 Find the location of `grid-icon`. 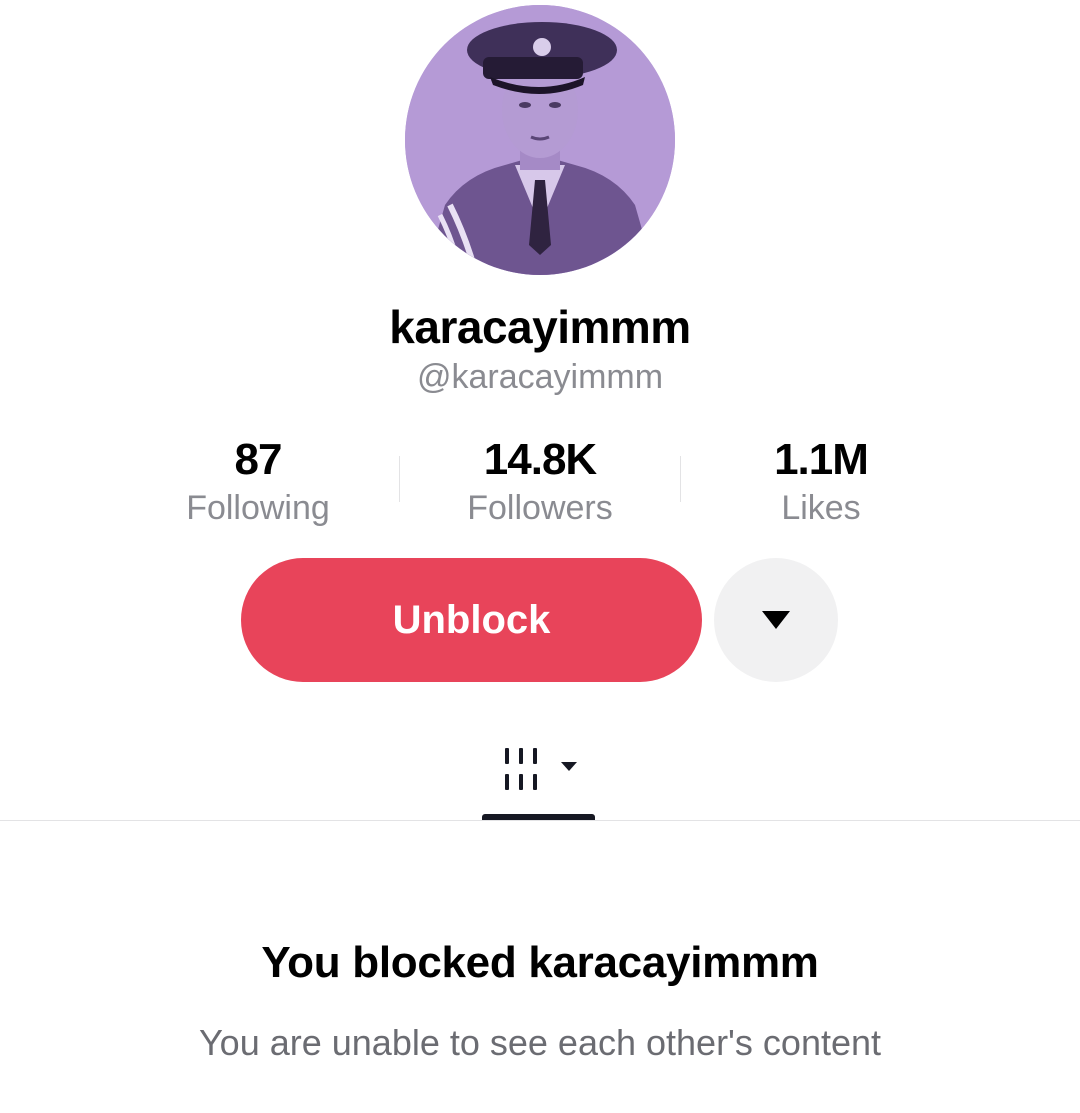

grid-icon is located at coordinates (540, 769).